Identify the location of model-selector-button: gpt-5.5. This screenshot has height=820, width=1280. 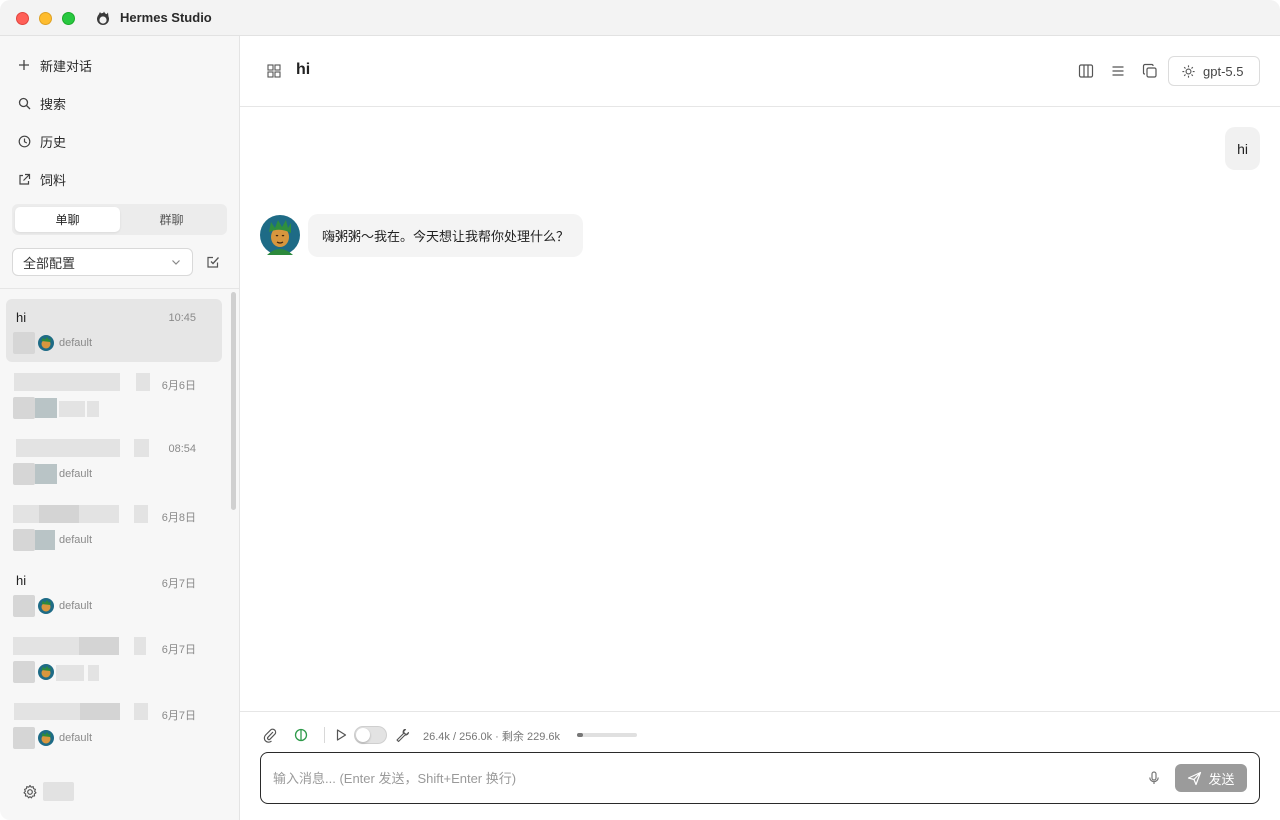
(1214, 71).